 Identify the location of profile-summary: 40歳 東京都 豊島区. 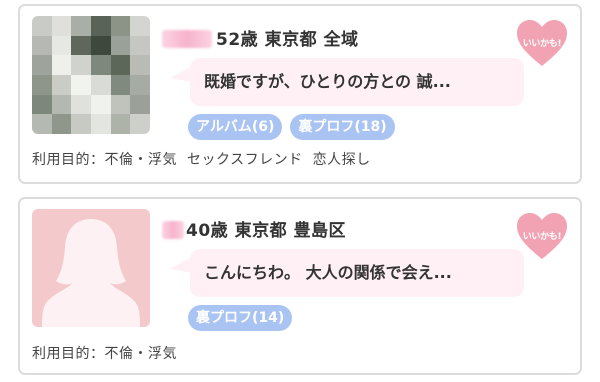
(266, 228).